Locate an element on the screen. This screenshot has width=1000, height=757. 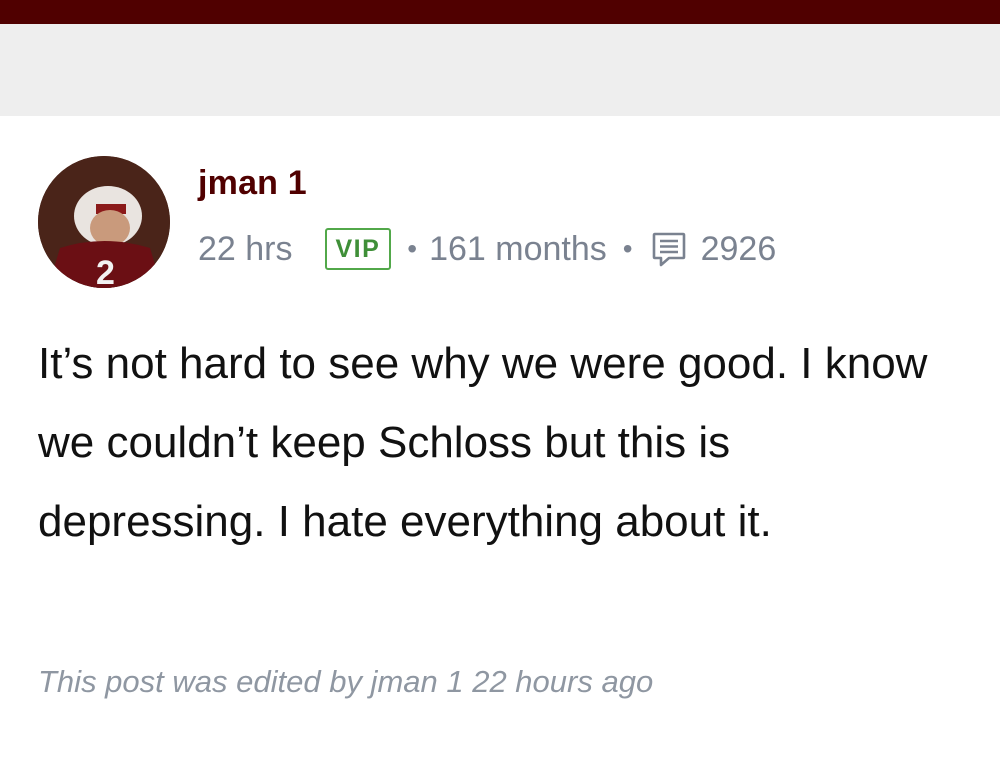
svg-text: 2 is located at coordinates (105, 271).